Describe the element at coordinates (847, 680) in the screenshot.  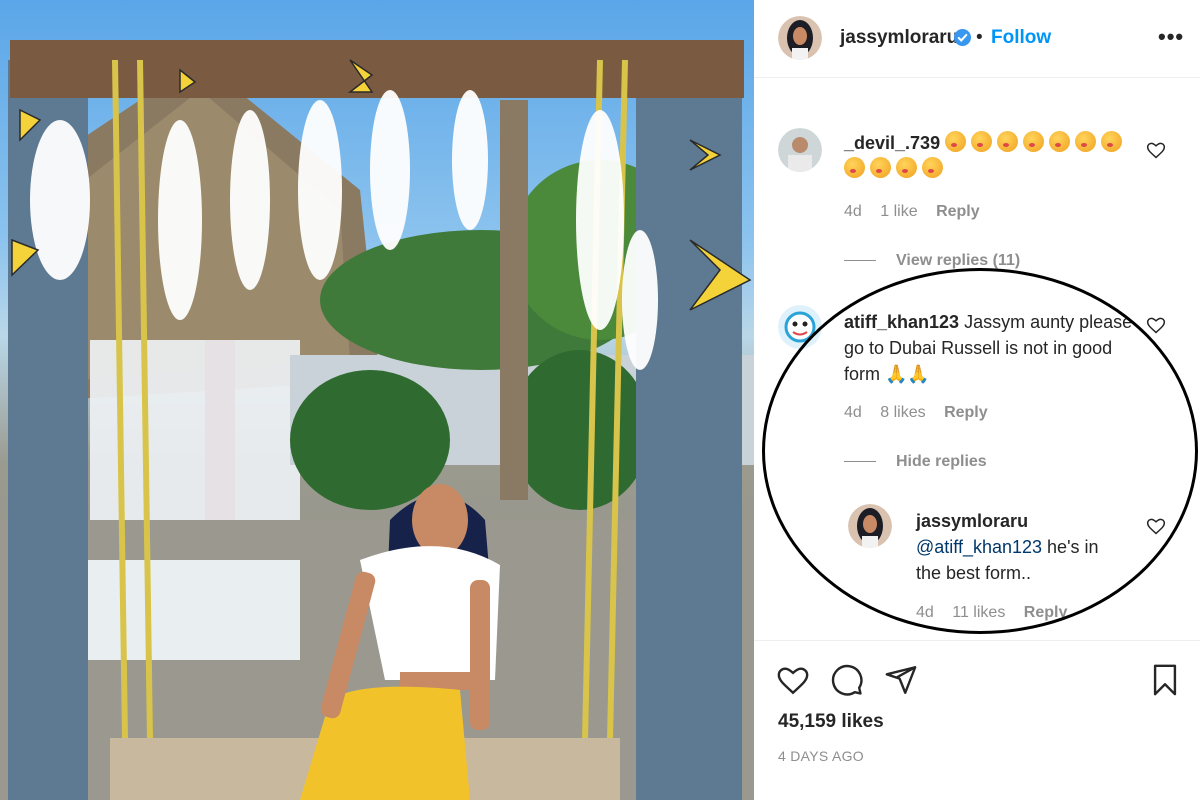
I see `comment-icon` at that location.